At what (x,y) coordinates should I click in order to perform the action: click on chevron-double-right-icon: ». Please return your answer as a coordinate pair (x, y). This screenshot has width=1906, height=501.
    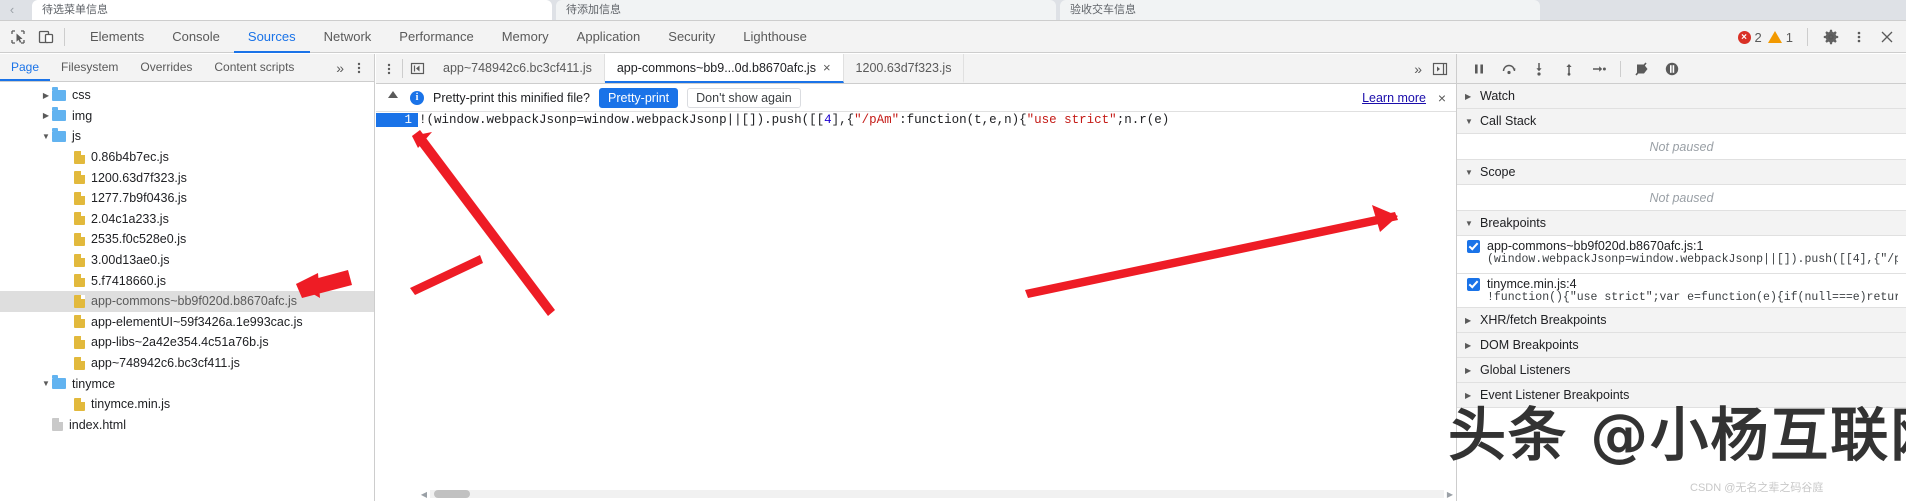
    Looking at the image, I should click on (340, 68).